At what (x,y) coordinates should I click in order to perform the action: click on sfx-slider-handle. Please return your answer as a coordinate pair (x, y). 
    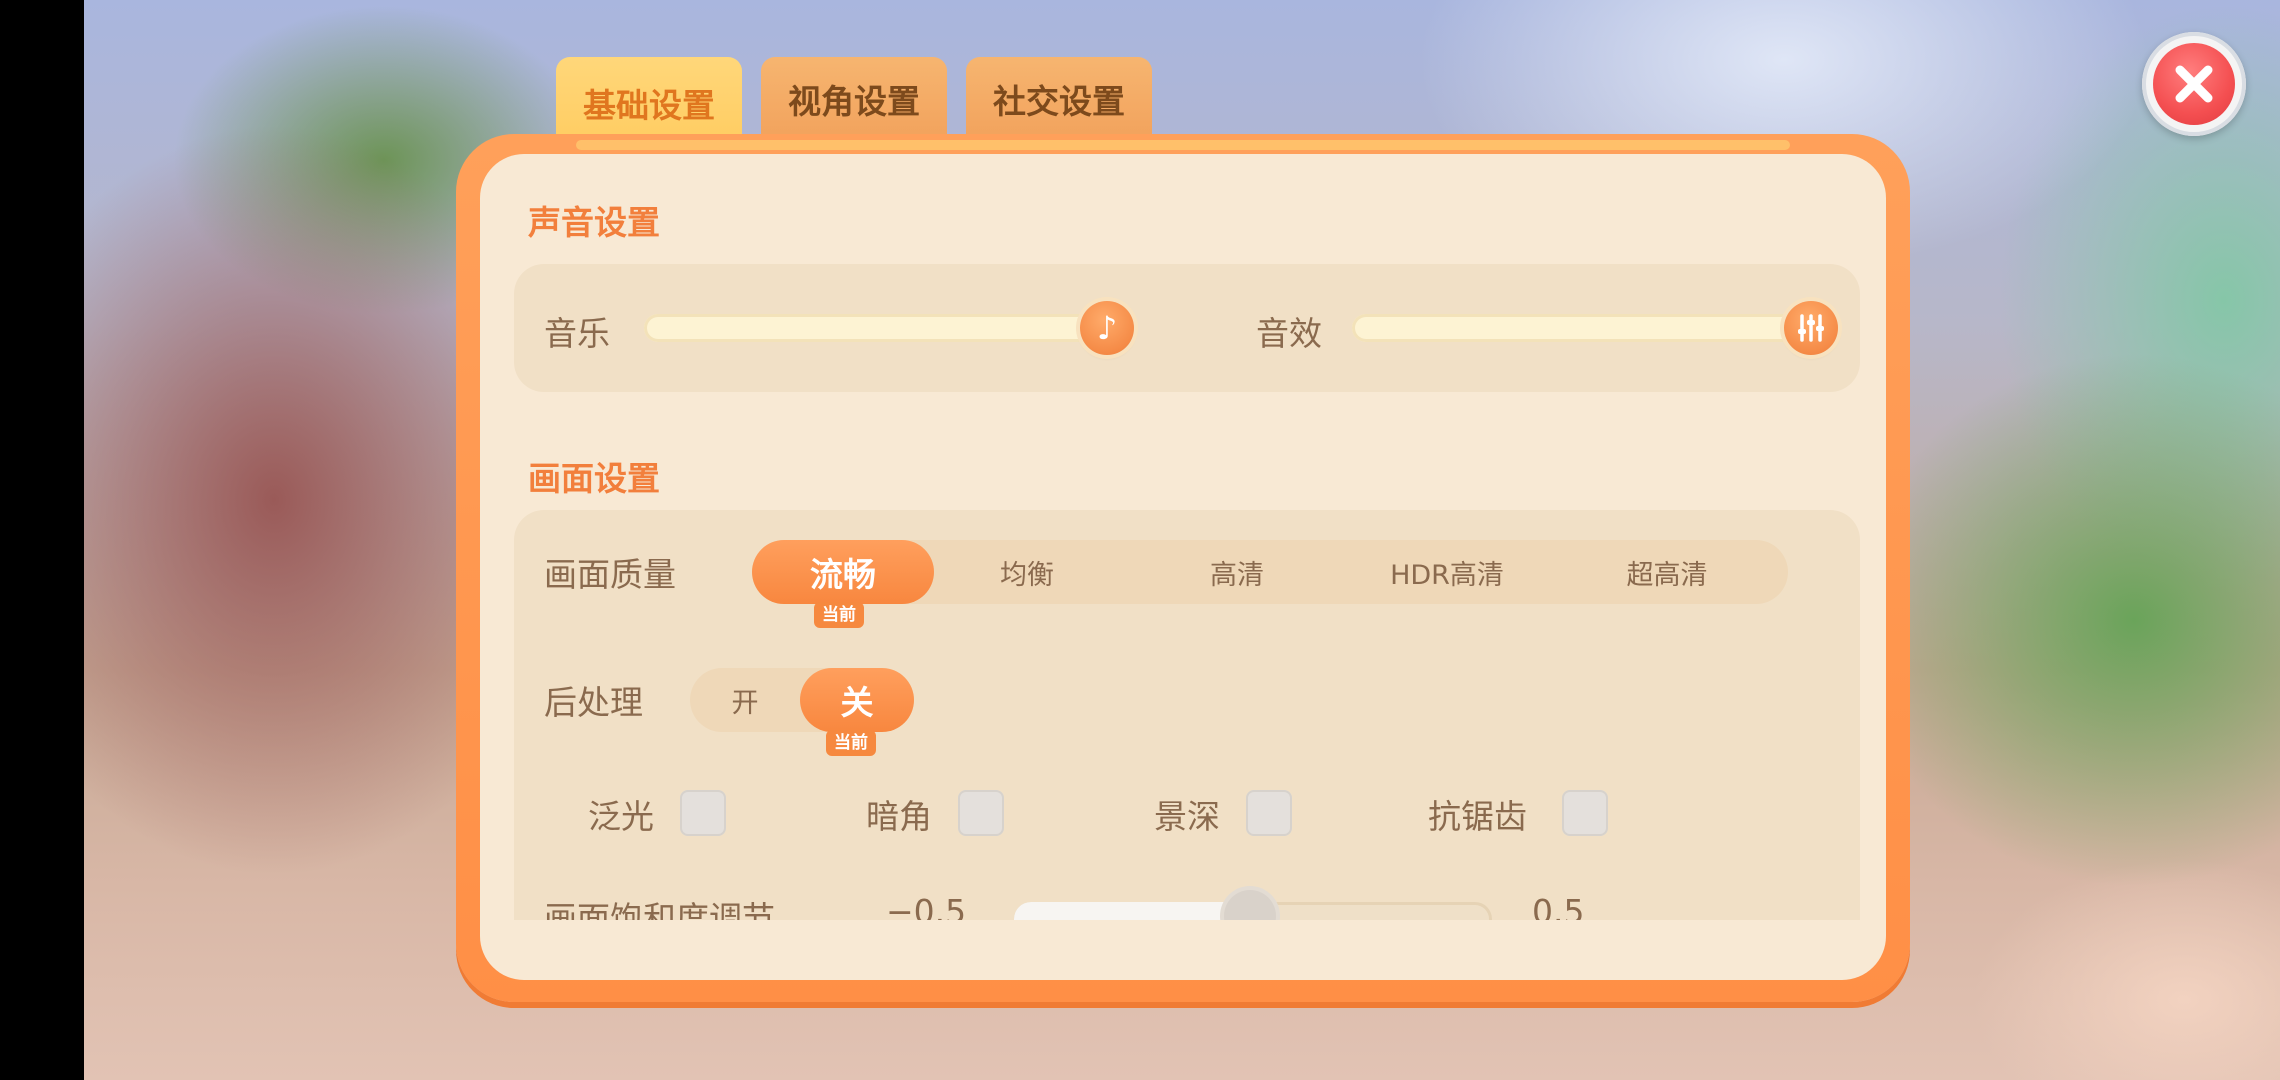
    Looking at the image, I should click on (1811, 328).